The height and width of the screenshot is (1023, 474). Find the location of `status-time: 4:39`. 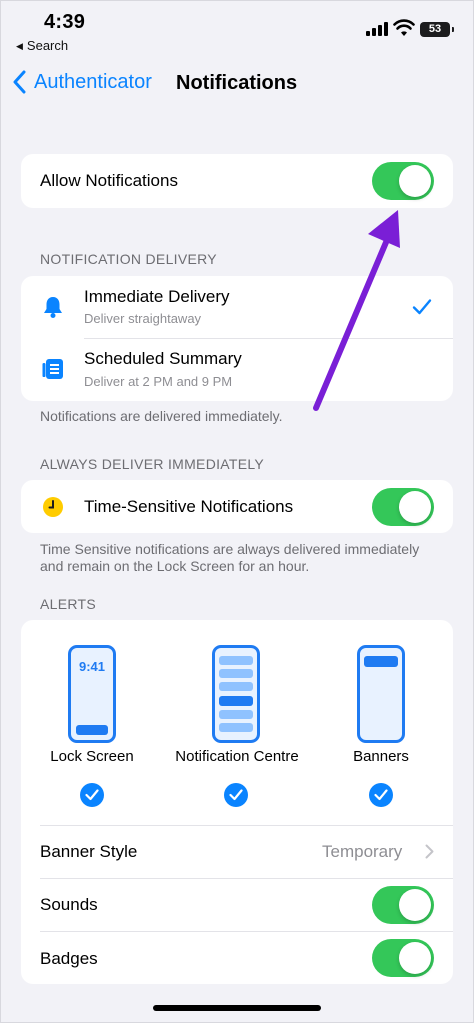

status-time: 4:39 is located at coordinates (65, 22).